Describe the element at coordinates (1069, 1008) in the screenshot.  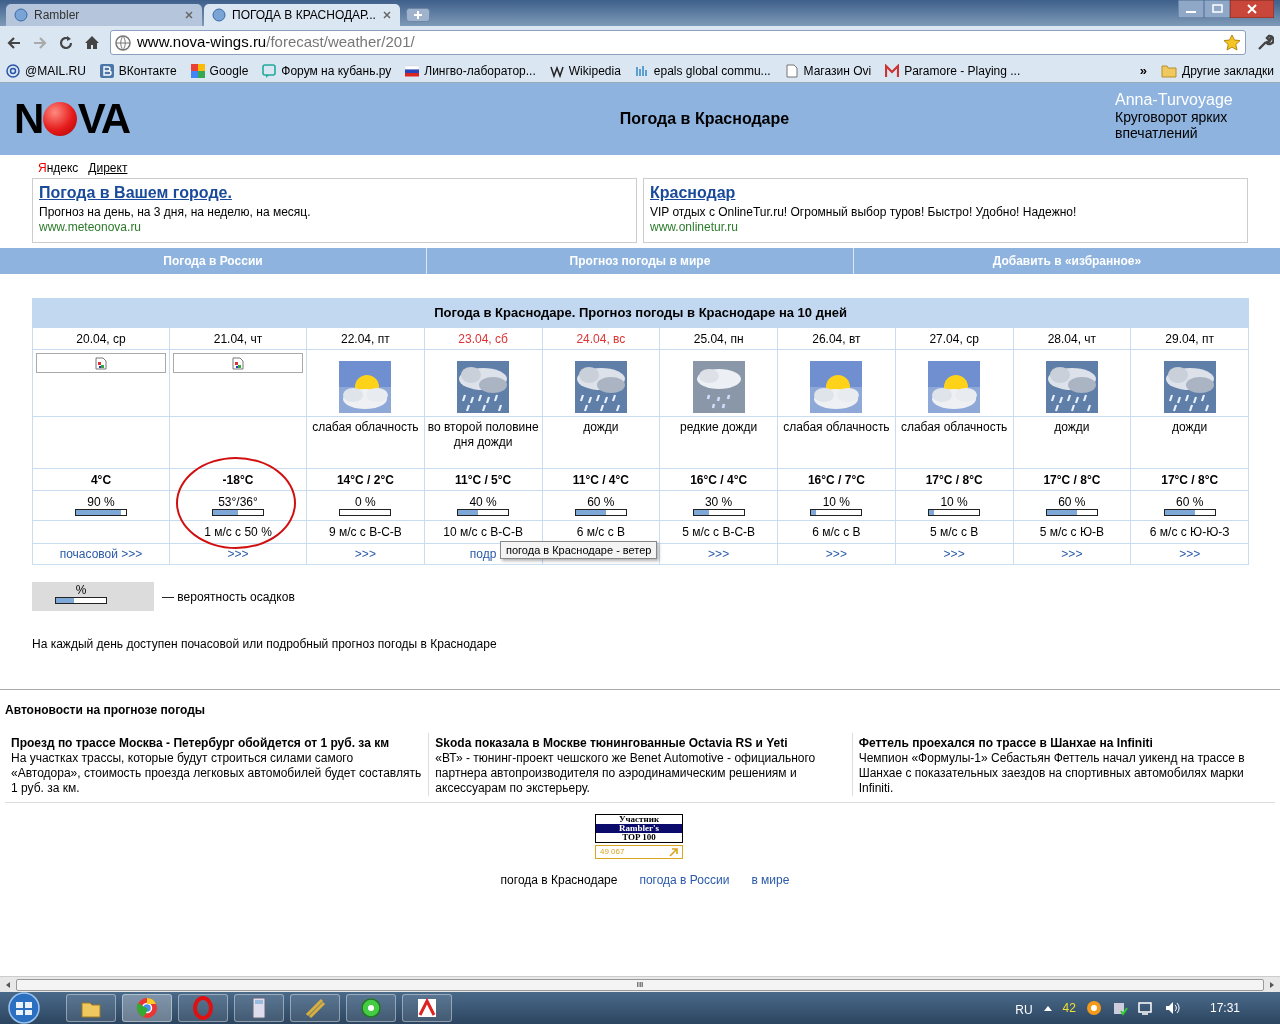
I see `tray-counter: 42` at that location.